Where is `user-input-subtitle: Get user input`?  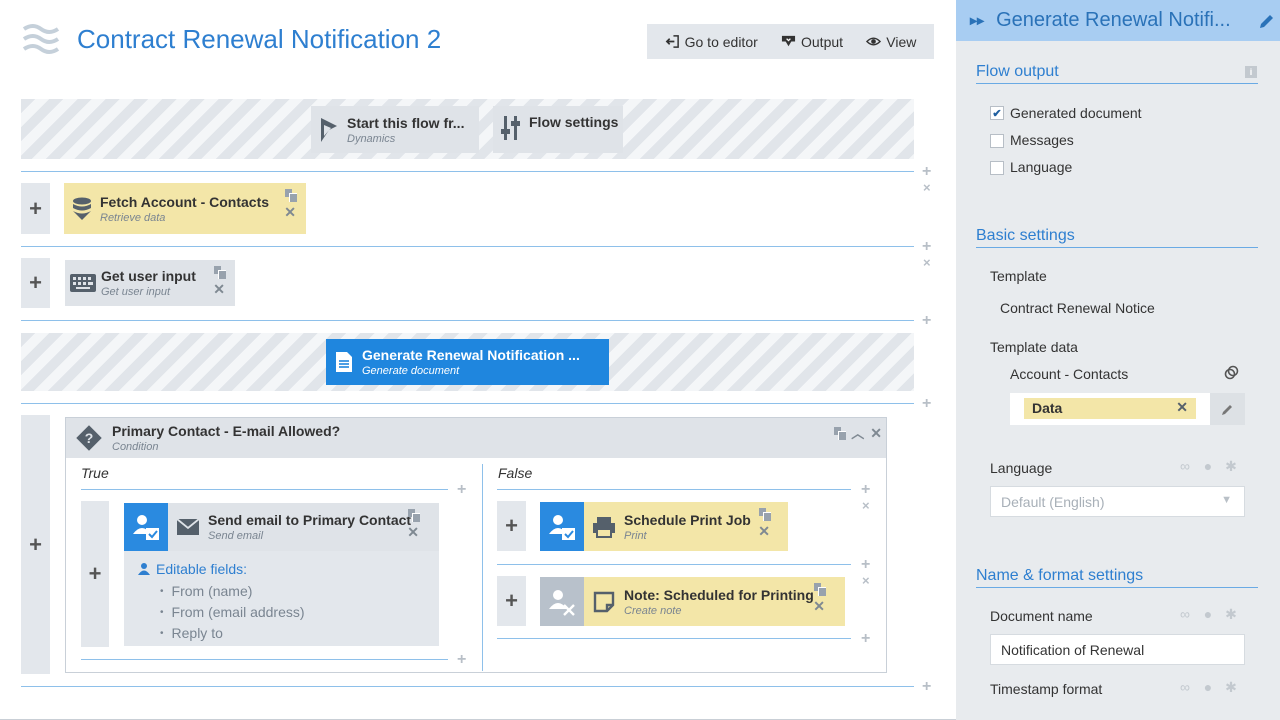 user-input-subtitle: Get user input is located at coordinates (136, 292).